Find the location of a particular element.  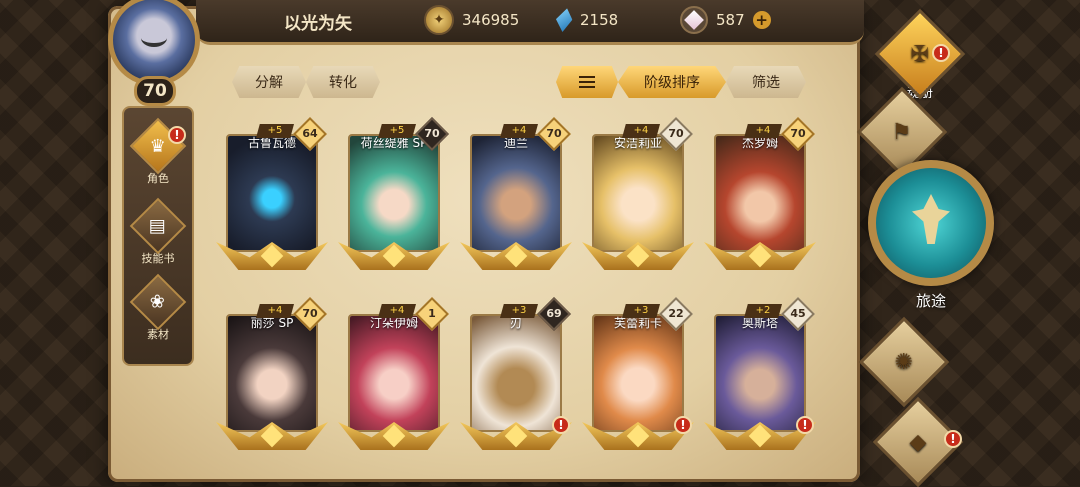

material-icon: ❀ is located at coordinates (158, 302).